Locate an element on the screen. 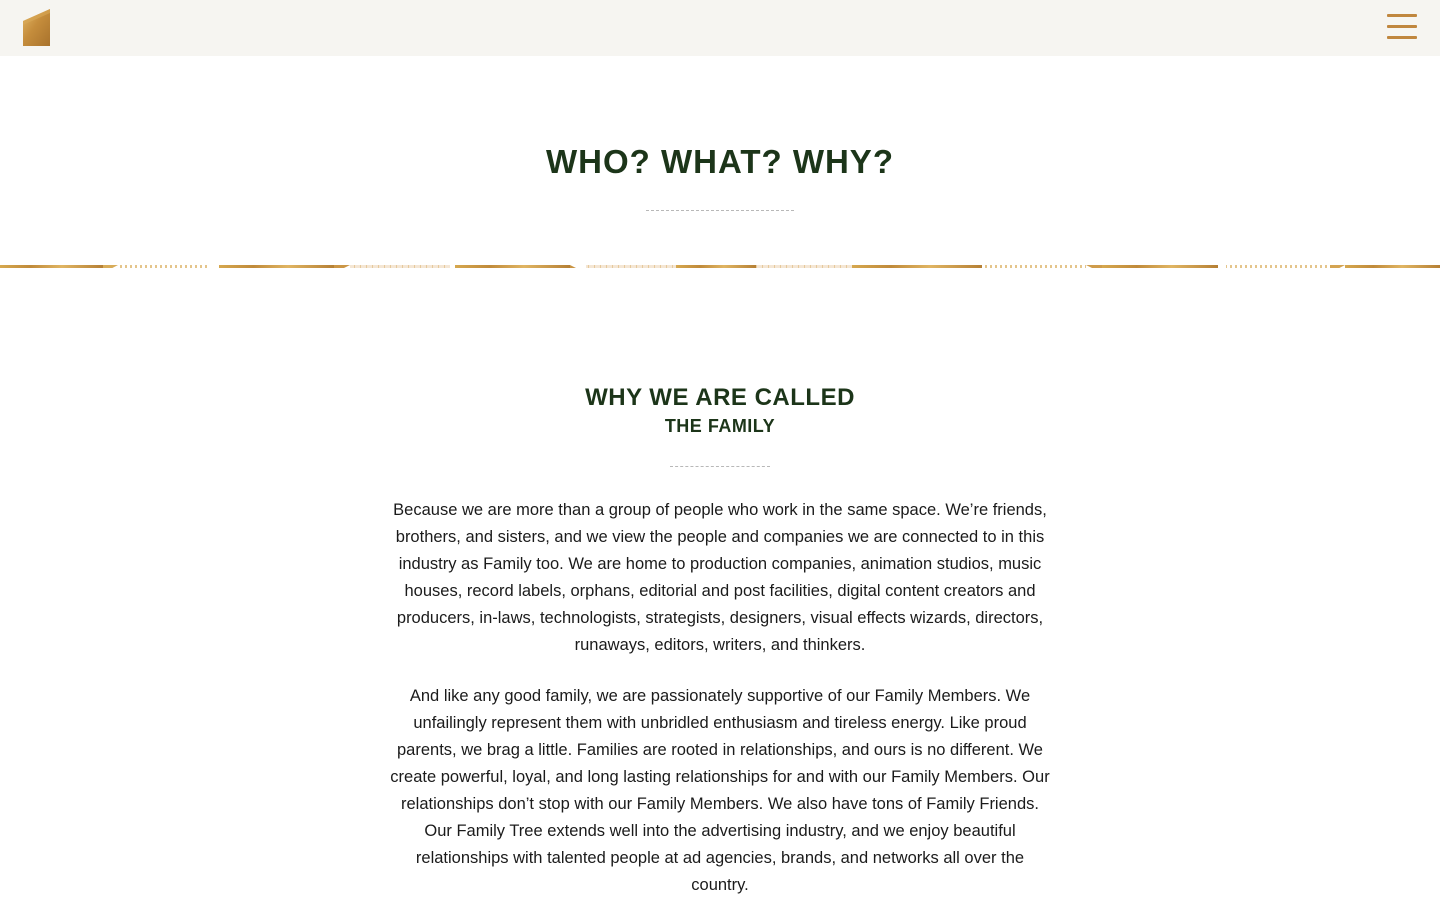 The image size is (1440, 923). top-bar is located at coordinates (720, 28).